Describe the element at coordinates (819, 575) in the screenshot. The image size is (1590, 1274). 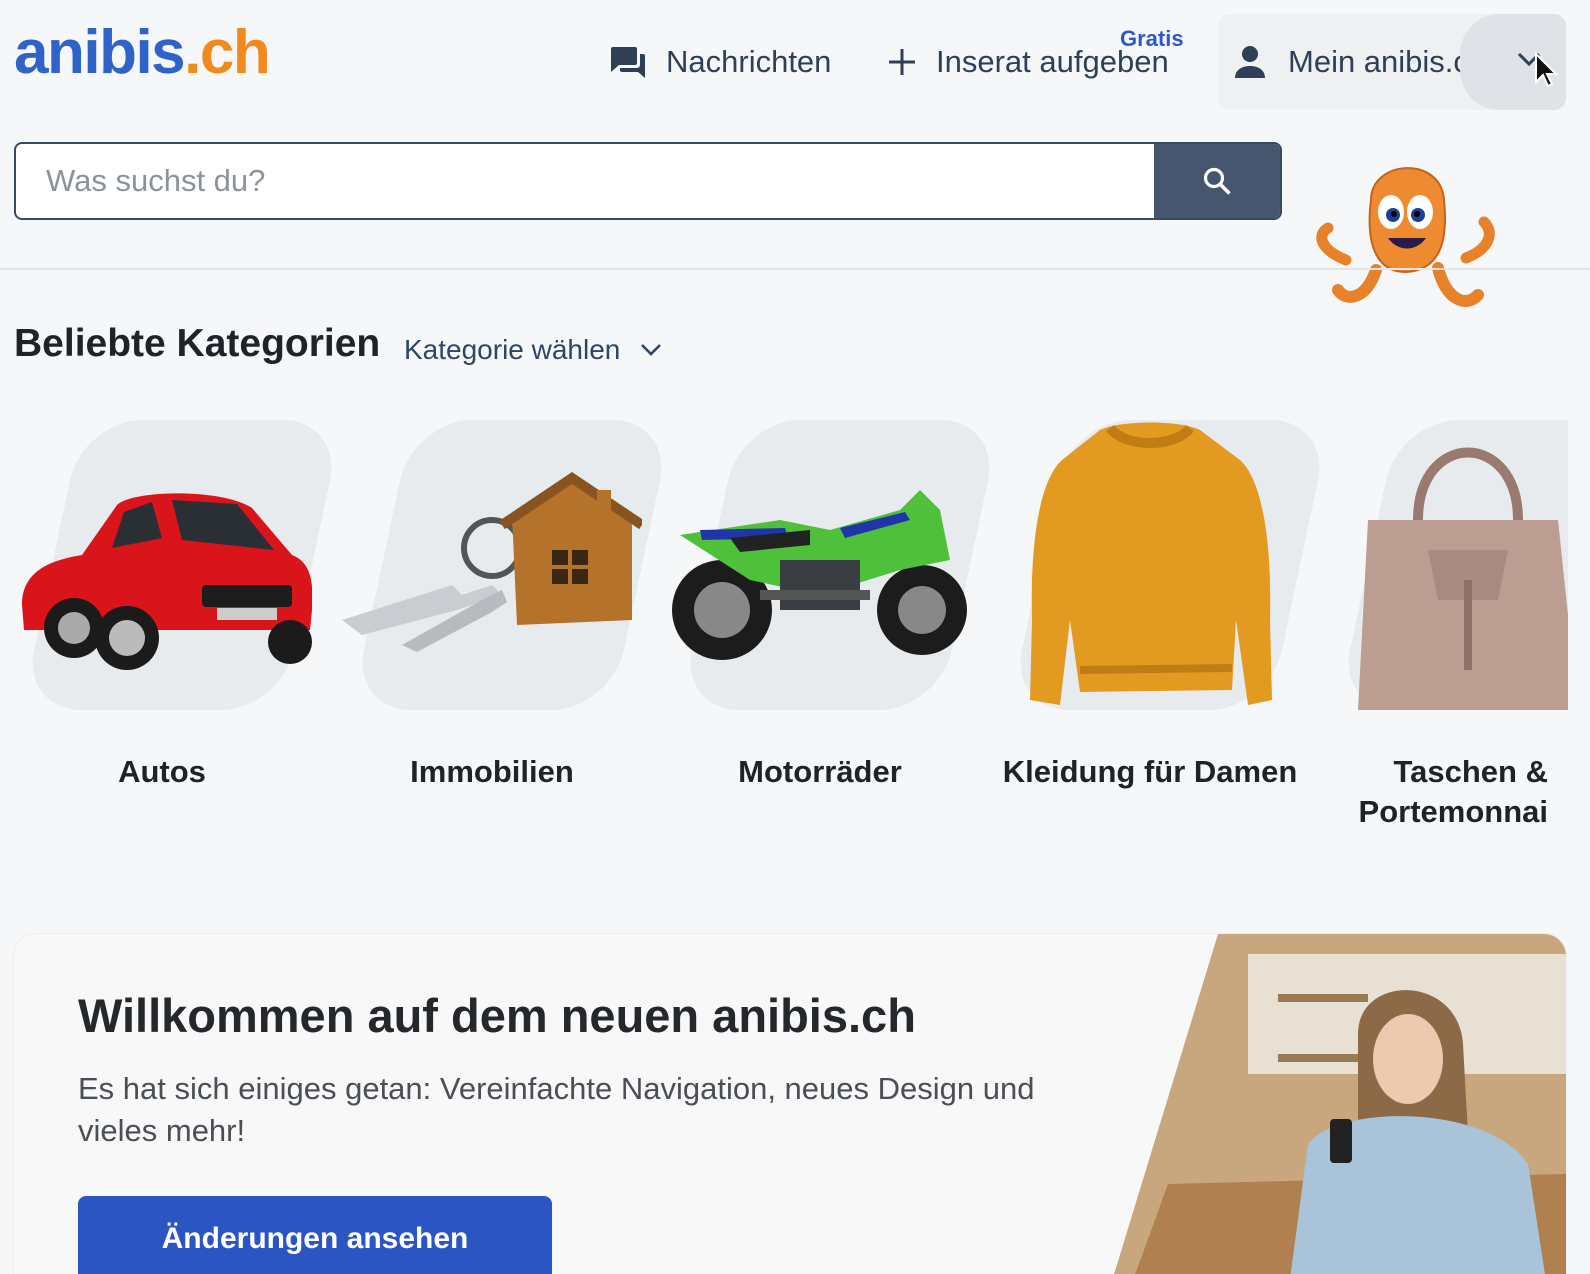
I see `motorcycle-image-icon` at that location.